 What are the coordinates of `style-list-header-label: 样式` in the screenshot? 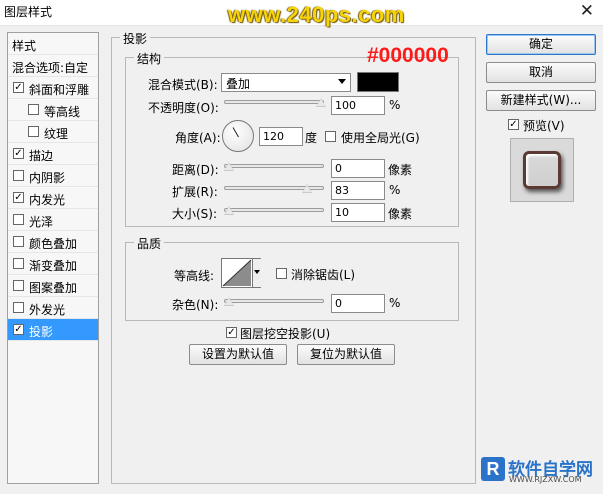 It's located at (24, 46).